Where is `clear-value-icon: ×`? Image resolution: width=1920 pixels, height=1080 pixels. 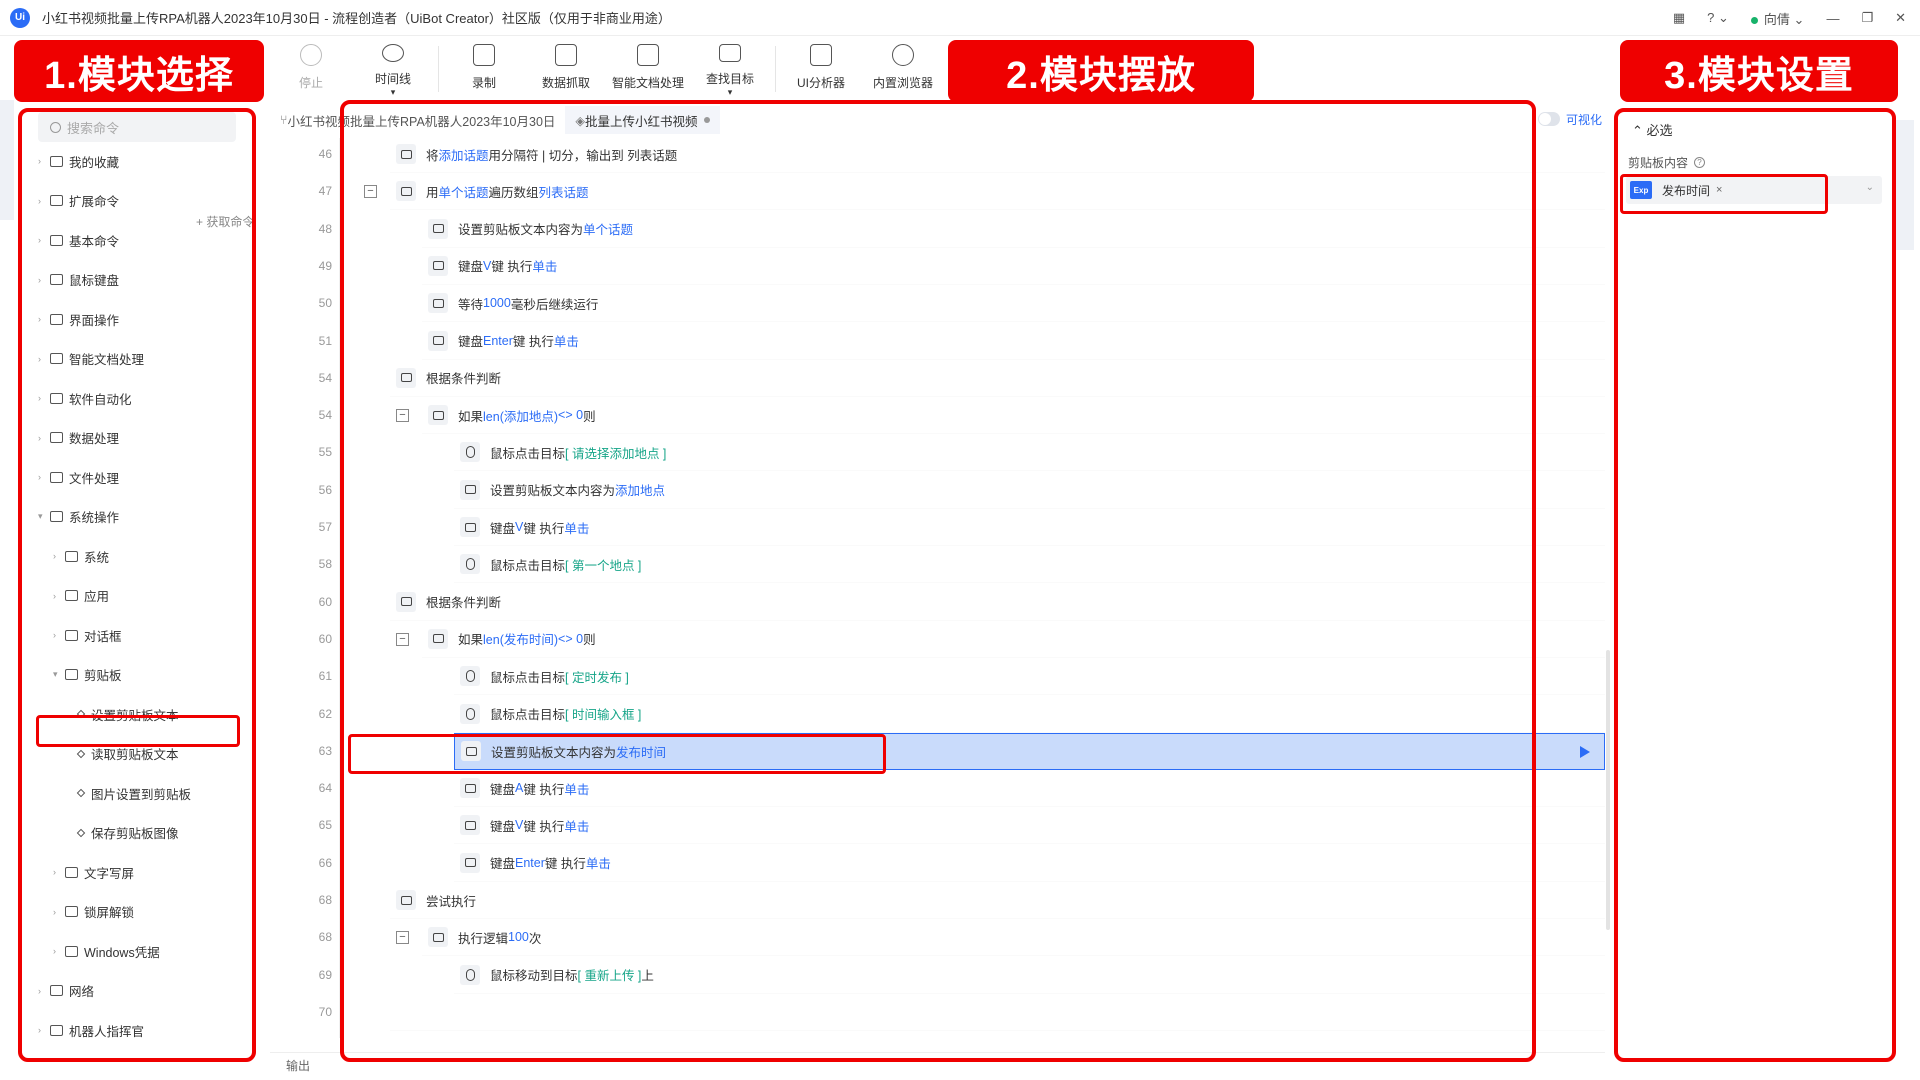
clear-value-icon: × is located at coordinates (1719, 190).